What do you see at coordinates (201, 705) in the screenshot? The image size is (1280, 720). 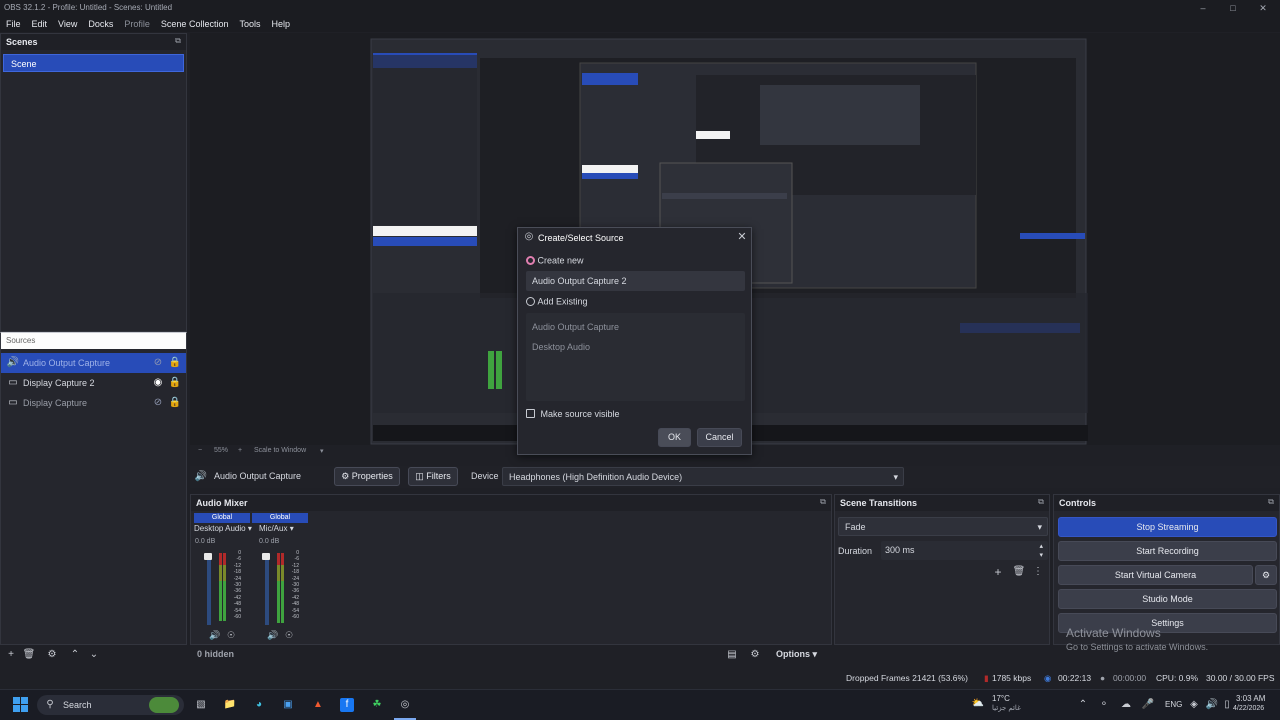 I see `task-view-icon: ▧` at bounding box center [201, 705].